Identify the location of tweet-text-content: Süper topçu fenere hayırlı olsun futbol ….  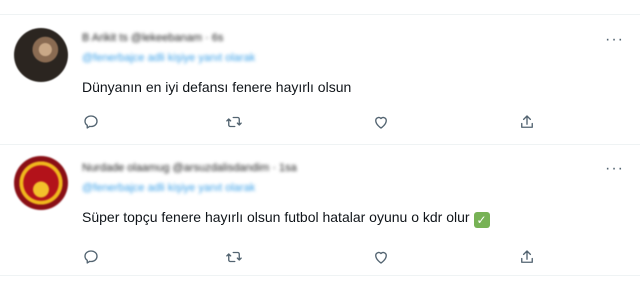
(276, 217).